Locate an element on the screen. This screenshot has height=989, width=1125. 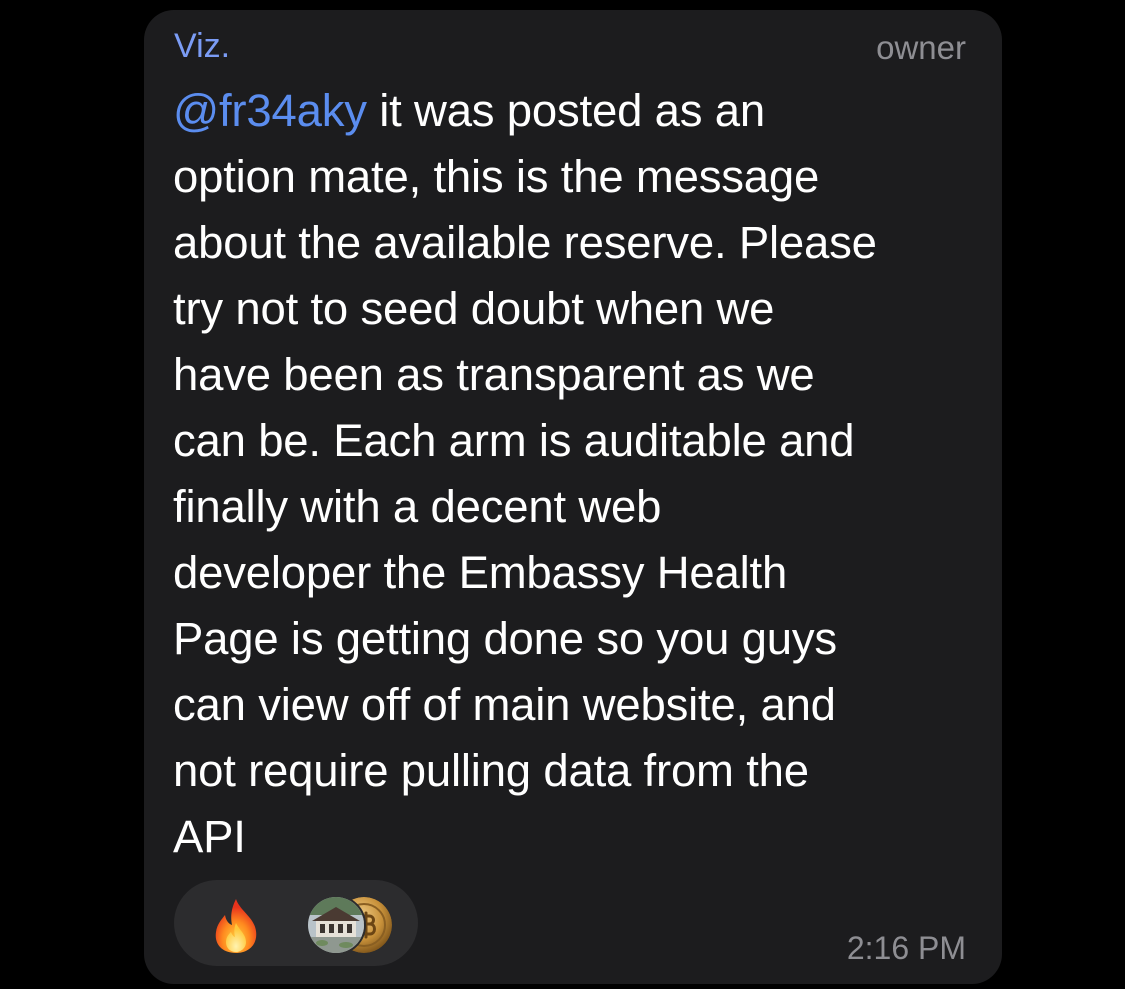
message-line: @fr34aky it was posted as an is located at coordinates (578, 111).